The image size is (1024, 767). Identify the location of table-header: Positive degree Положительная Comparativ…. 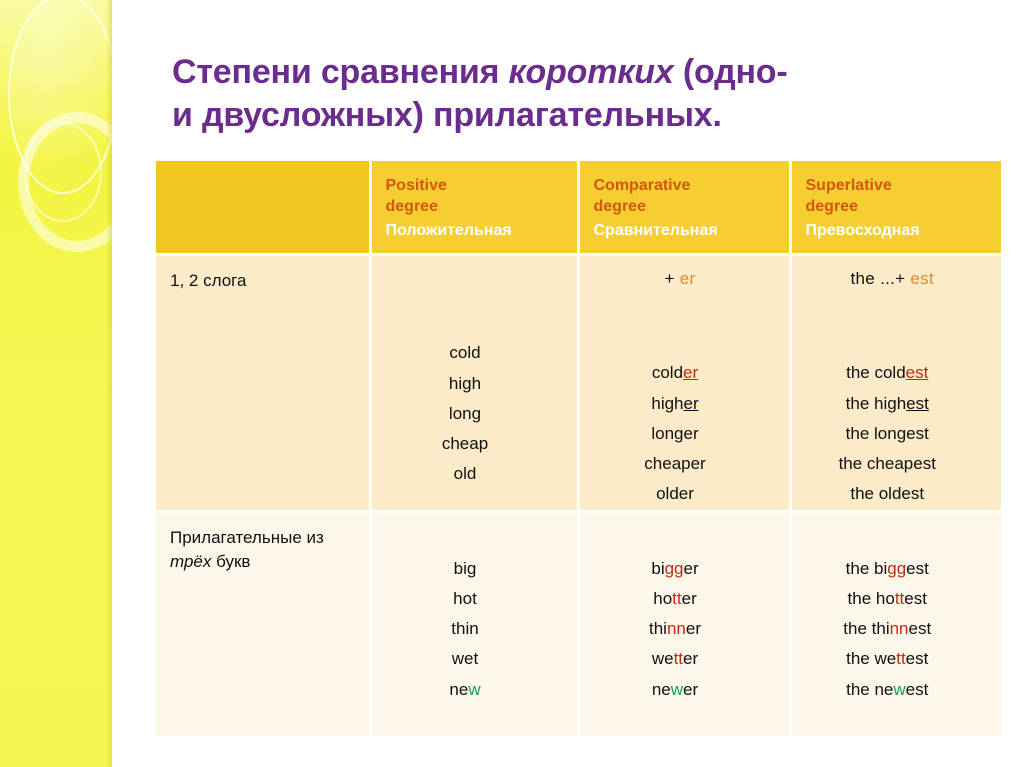
(578, 208).